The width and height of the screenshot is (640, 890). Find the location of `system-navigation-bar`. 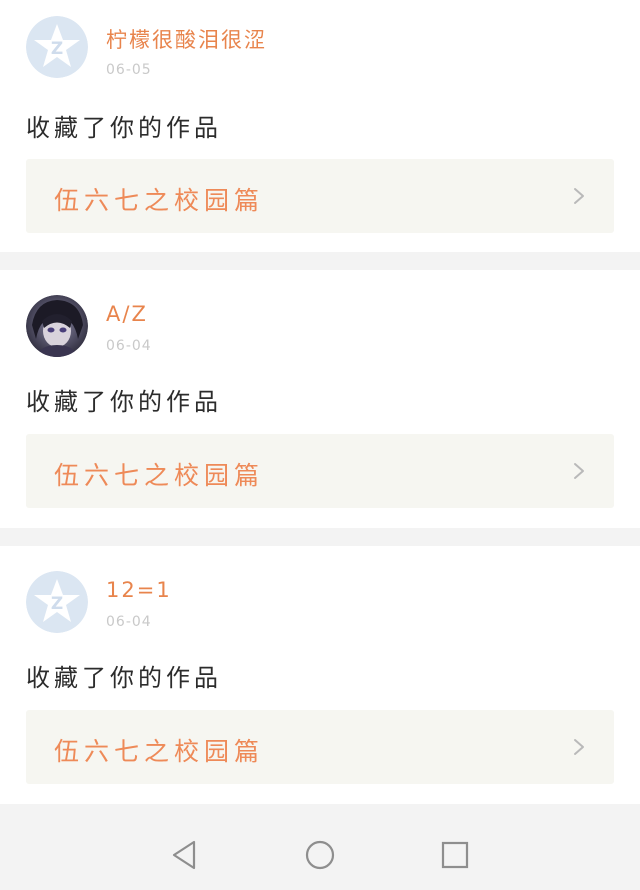

system-navigation-bar is located at coordinates (320, 855).